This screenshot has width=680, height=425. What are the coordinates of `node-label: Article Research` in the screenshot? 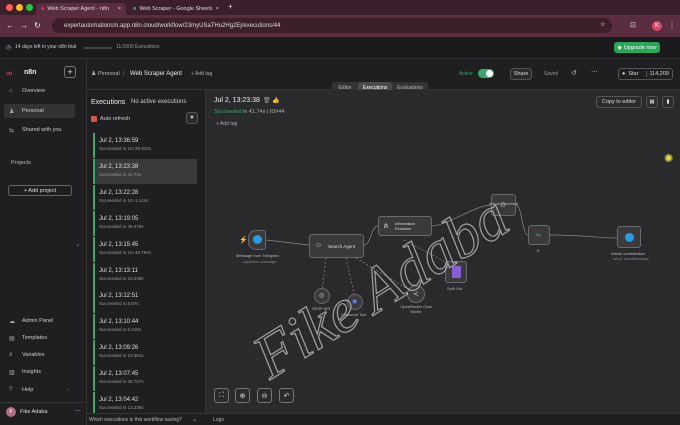 It's located at (504, 203).